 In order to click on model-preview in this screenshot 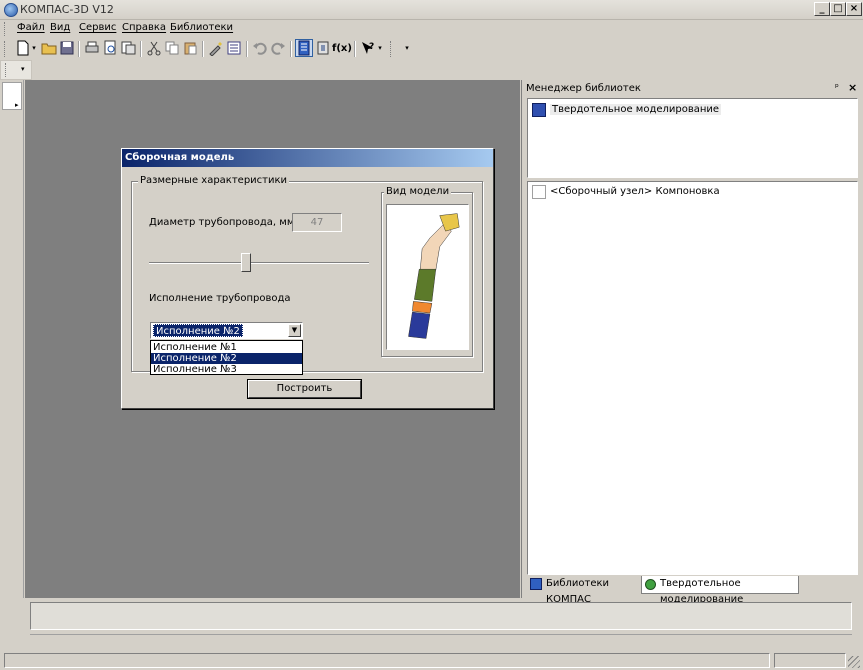, I will do `click(427, 277)`.